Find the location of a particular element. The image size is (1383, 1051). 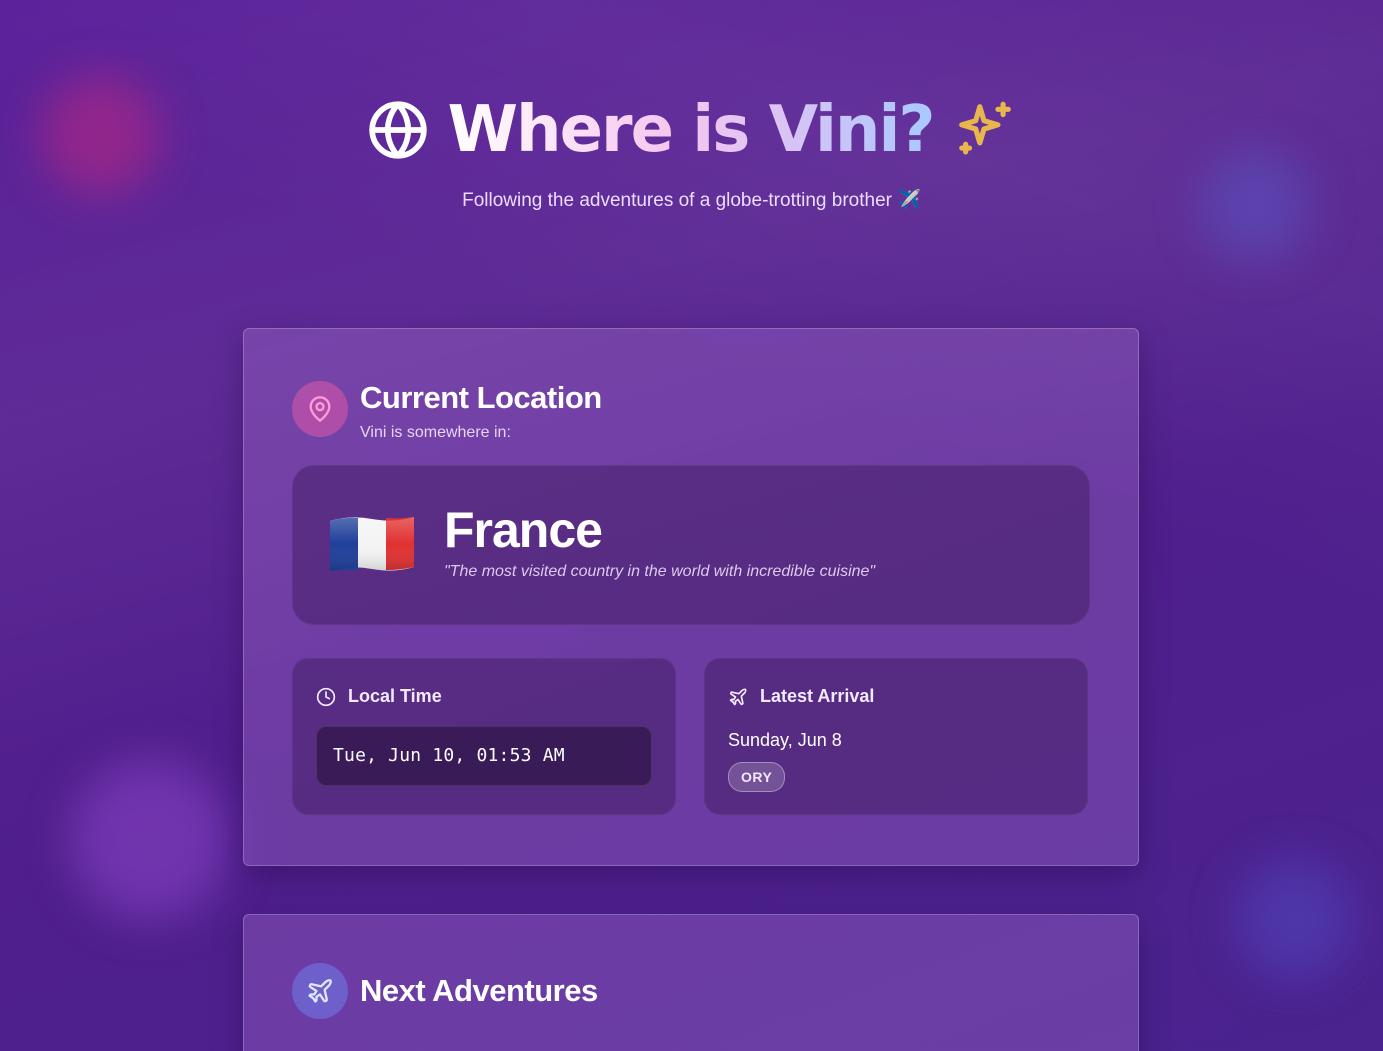

local-time-label: Local Time is located at coordinates (395, 696).